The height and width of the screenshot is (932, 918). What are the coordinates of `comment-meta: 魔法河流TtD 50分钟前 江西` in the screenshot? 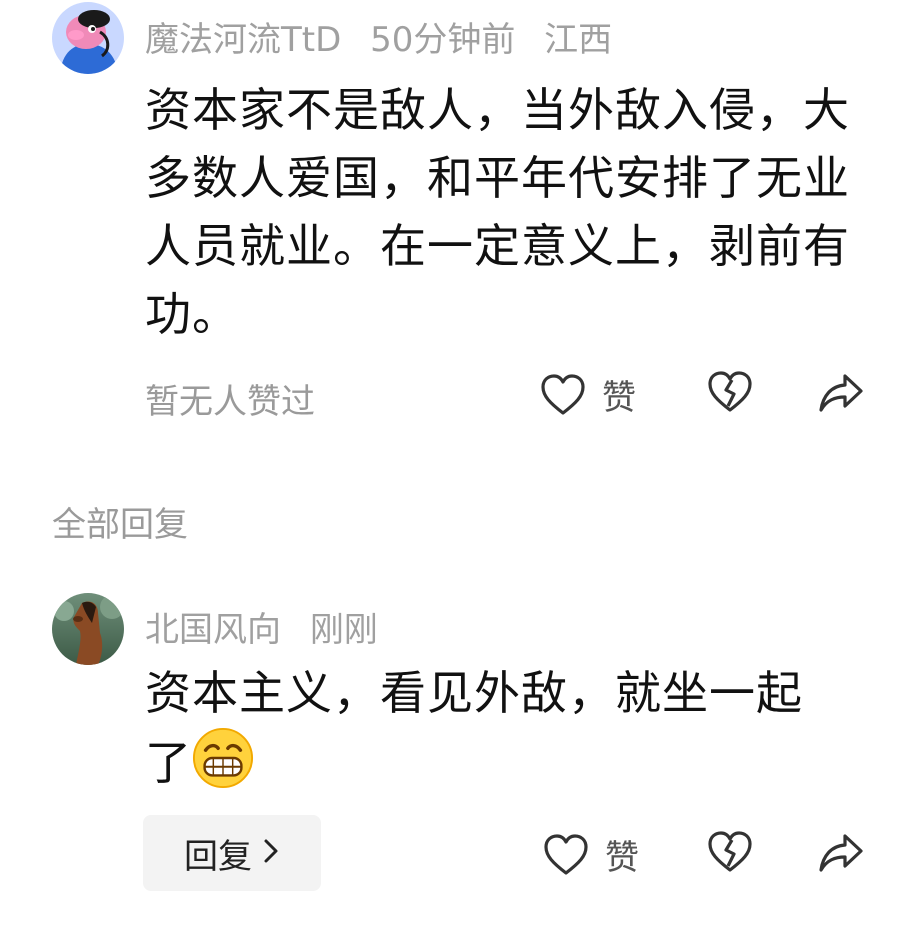 It's located at (387, 36).